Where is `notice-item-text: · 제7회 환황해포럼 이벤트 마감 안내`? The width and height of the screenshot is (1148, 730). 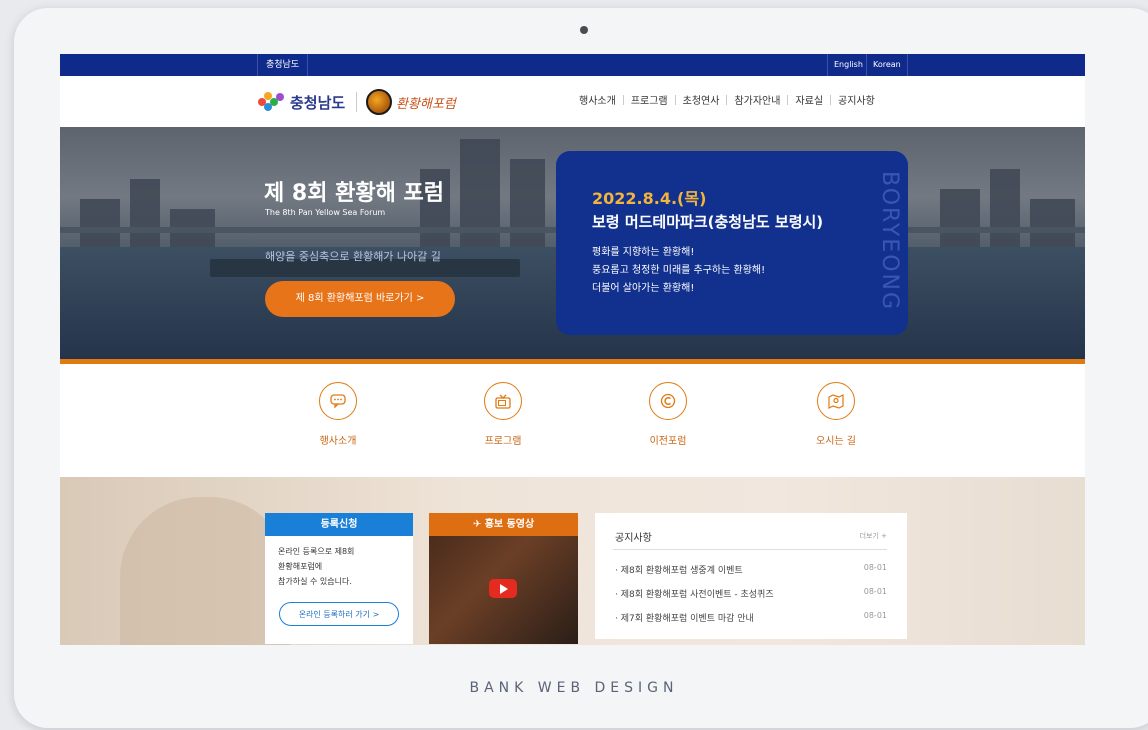
notice-item-text: · 제7회 환황해포럼 이벤트 마감 안내 is located at coordinates (684, 619).